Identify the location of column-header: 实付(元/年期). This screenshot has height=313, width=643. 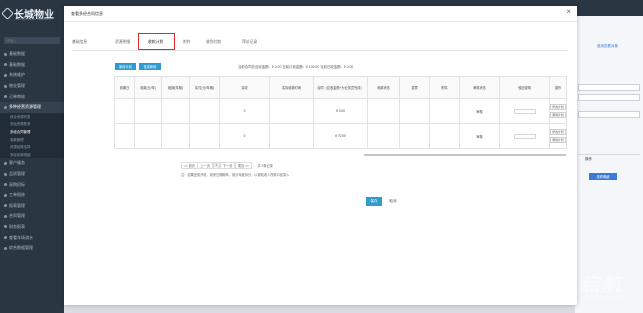
(204, 87).